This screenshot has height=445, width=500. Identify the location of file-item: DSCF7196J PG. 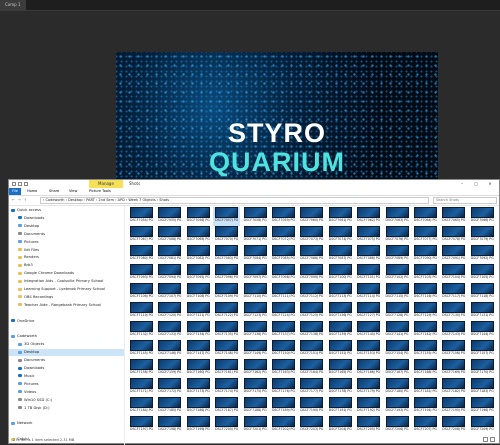
(482, 406).